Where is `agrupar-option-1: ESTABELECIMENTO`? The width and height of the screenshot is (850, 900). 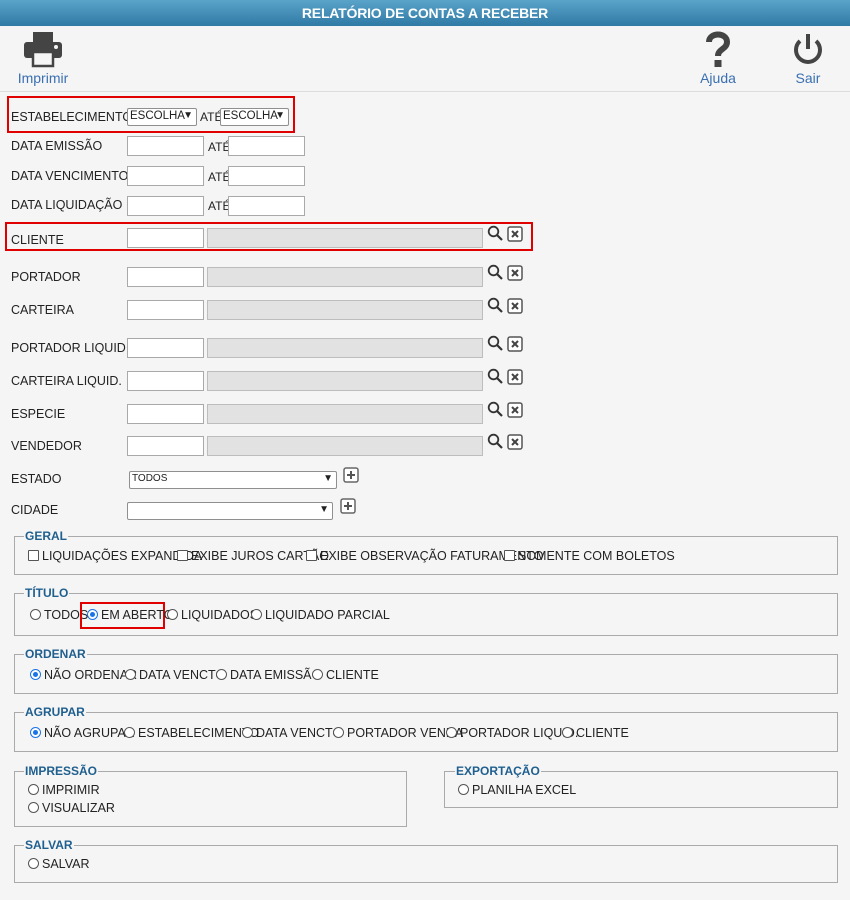 agrupar-option-1: ESTABELECIMENTO is located at coordinates (191, 733).